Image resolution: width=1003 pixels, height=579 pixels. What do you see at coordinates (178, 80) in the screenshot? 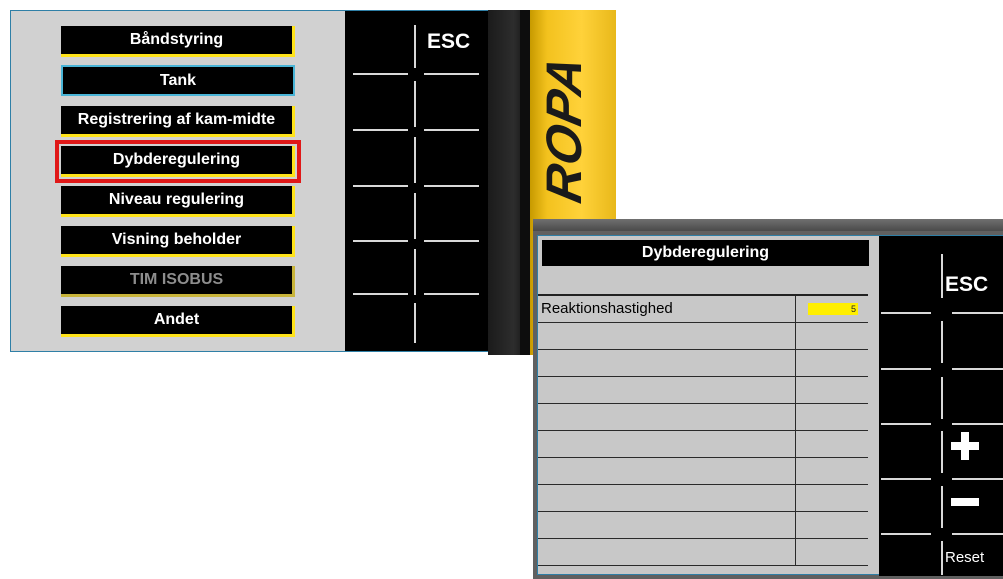
I see `menu-item-tank: Tank` at bounding box center [178, 80].